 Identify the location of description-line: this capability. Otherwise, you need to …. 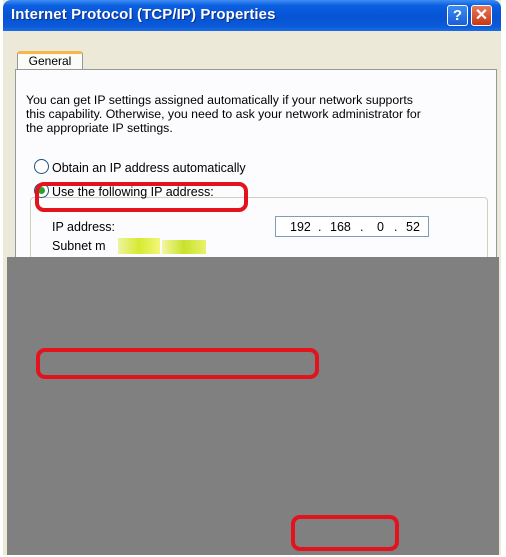
(223, 114).